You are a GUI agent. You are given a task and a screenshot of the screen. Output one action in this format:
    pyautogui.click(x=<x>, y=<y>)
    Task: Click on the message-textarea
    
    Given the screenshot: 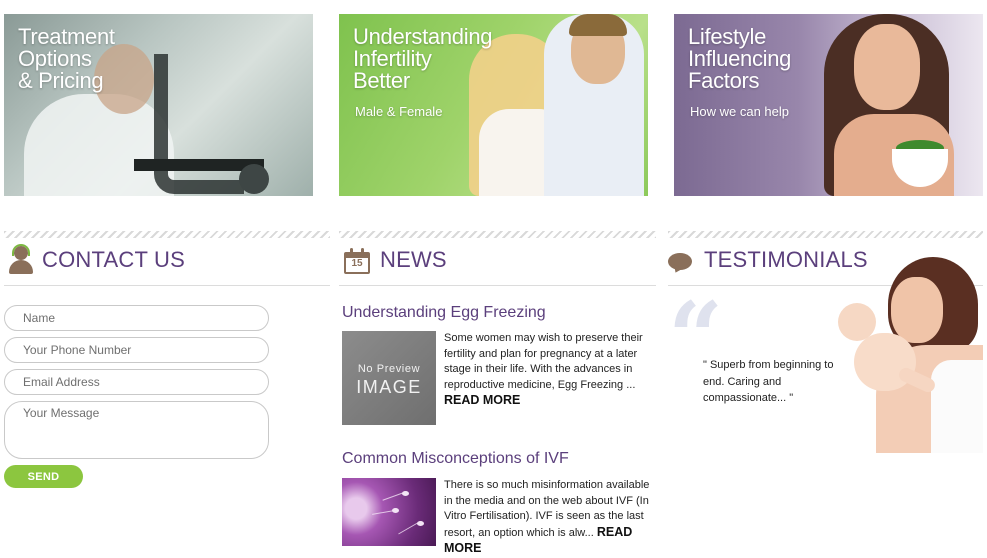 What is the action you would take?
    pyautogui.click(x=136, y=430)
    